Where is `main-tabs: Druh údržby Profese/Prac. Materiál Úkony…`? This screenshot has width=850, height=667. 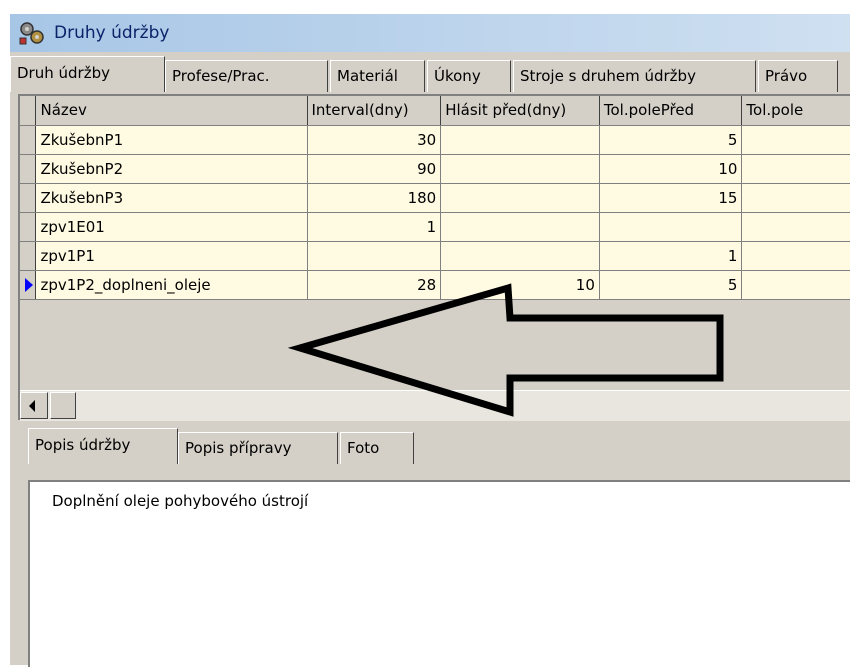
main-tabs: Druh údržby Profese/Prac. Materiál Úkony… is located at coordinates (430, 74).